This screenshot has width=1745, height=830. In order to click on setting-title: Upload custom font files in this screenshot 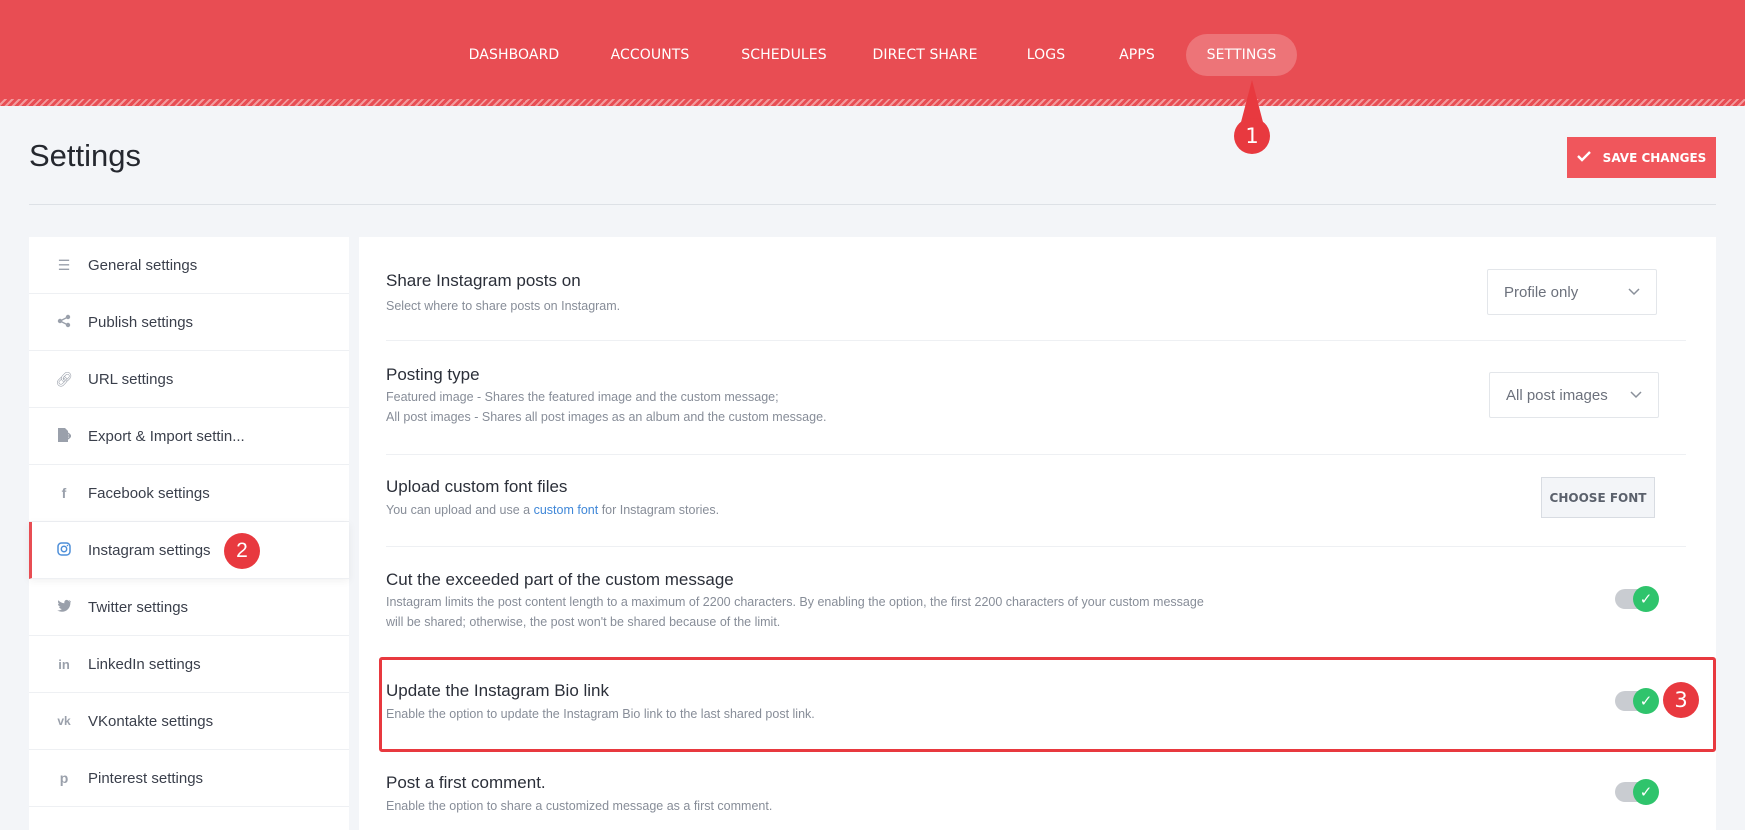, I will do `click(477, 486)`.